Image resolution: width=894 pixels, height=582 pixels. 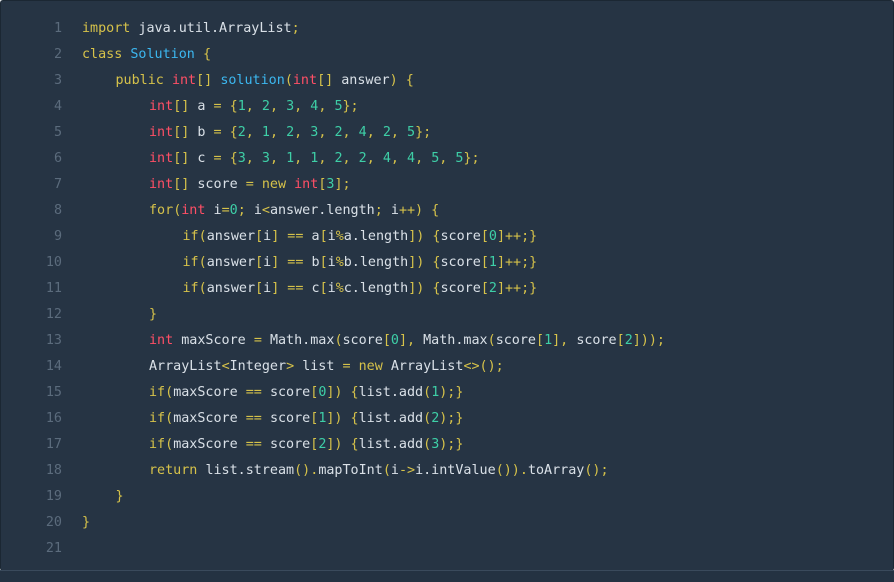 I want to click on code-token: ,, so click(x=326, y=158).